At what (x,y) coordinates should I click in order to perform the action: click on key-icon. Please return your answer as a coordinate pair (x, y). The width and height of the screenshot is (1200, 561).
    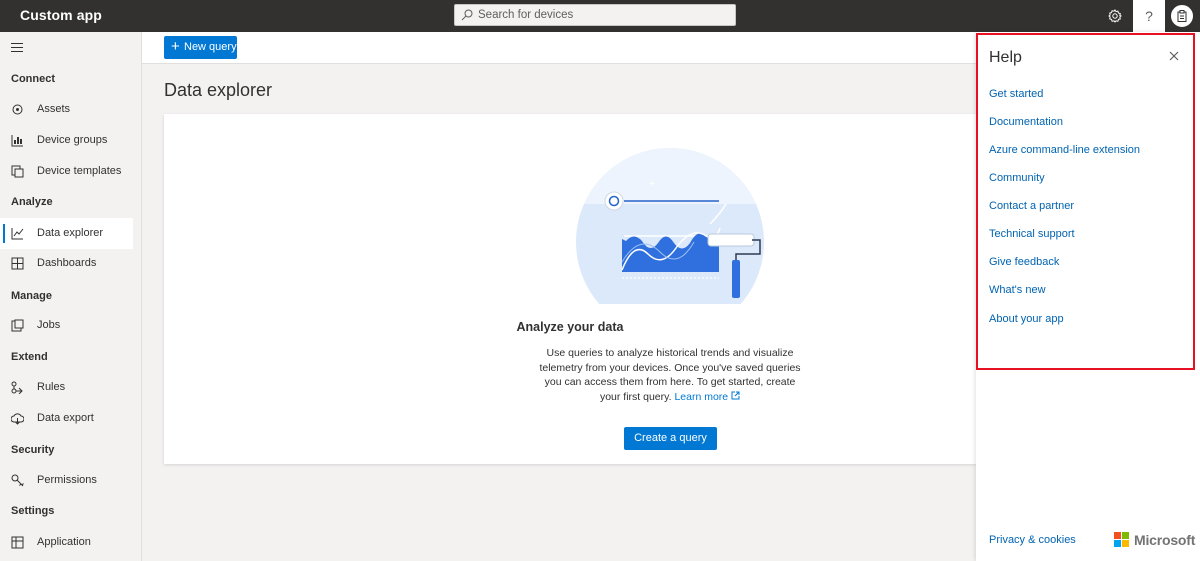
    Looking at the image, I should click on (17, 480).